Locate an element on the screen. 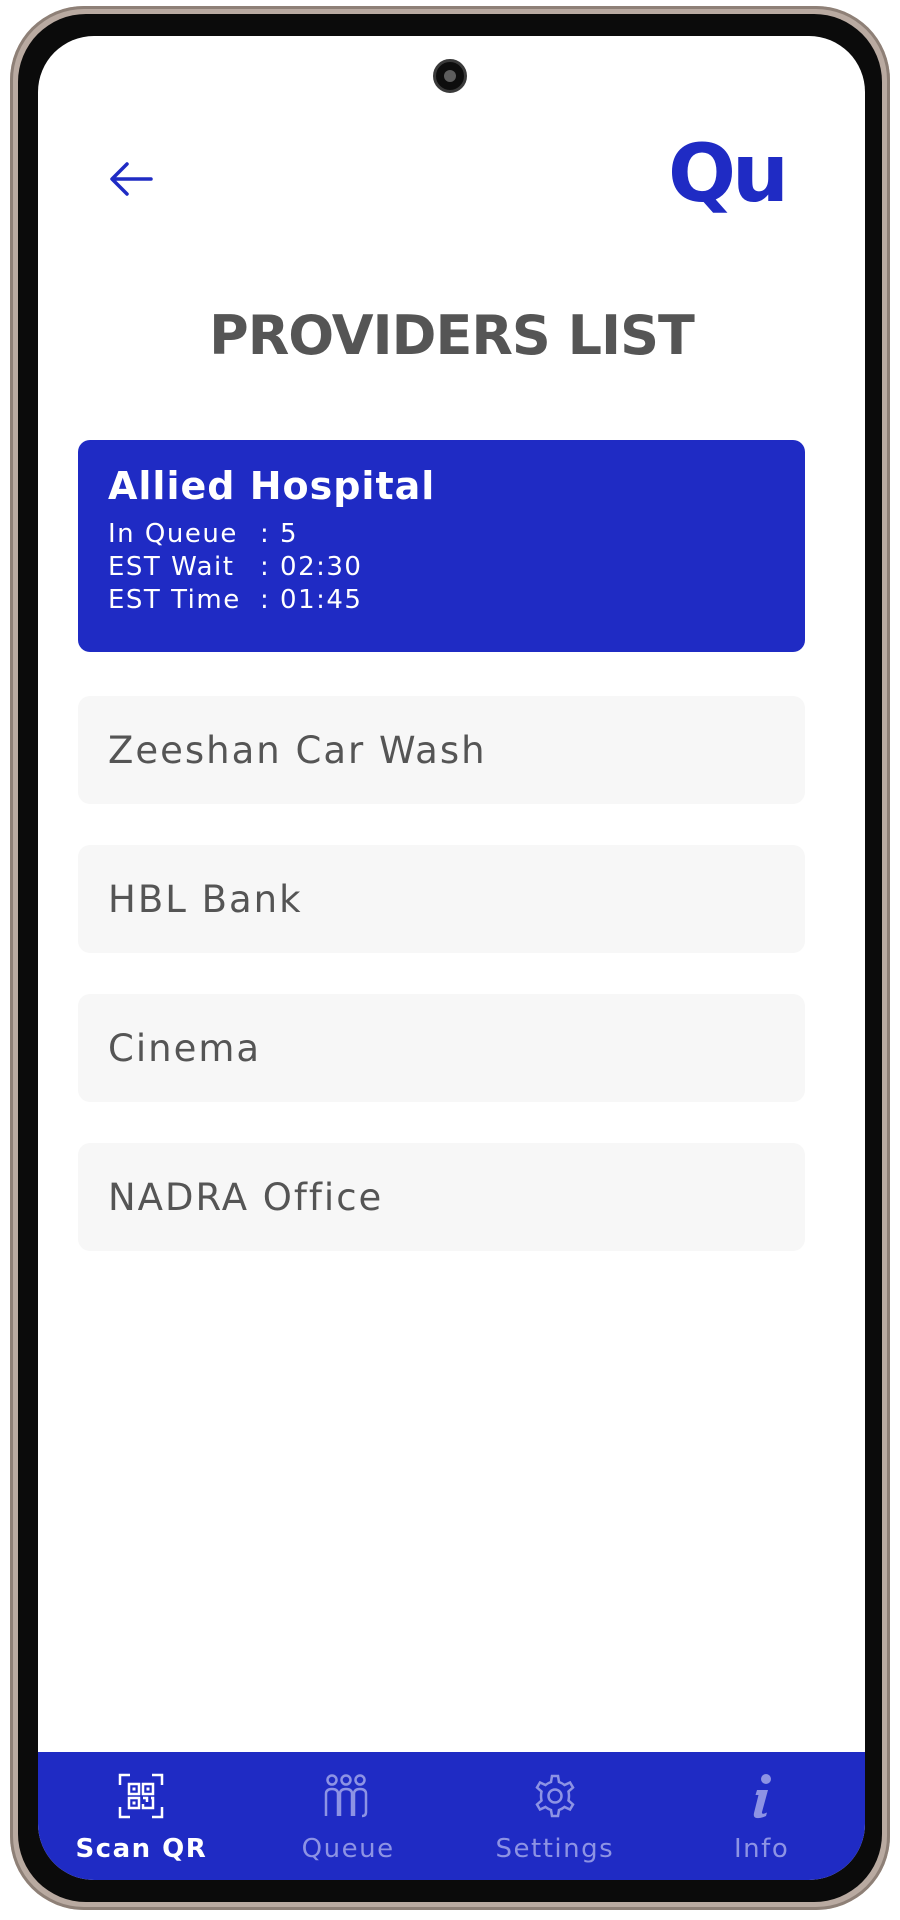 The image size is (900, 1920). nav-label: Settings is located at coordinates (555, 1849).